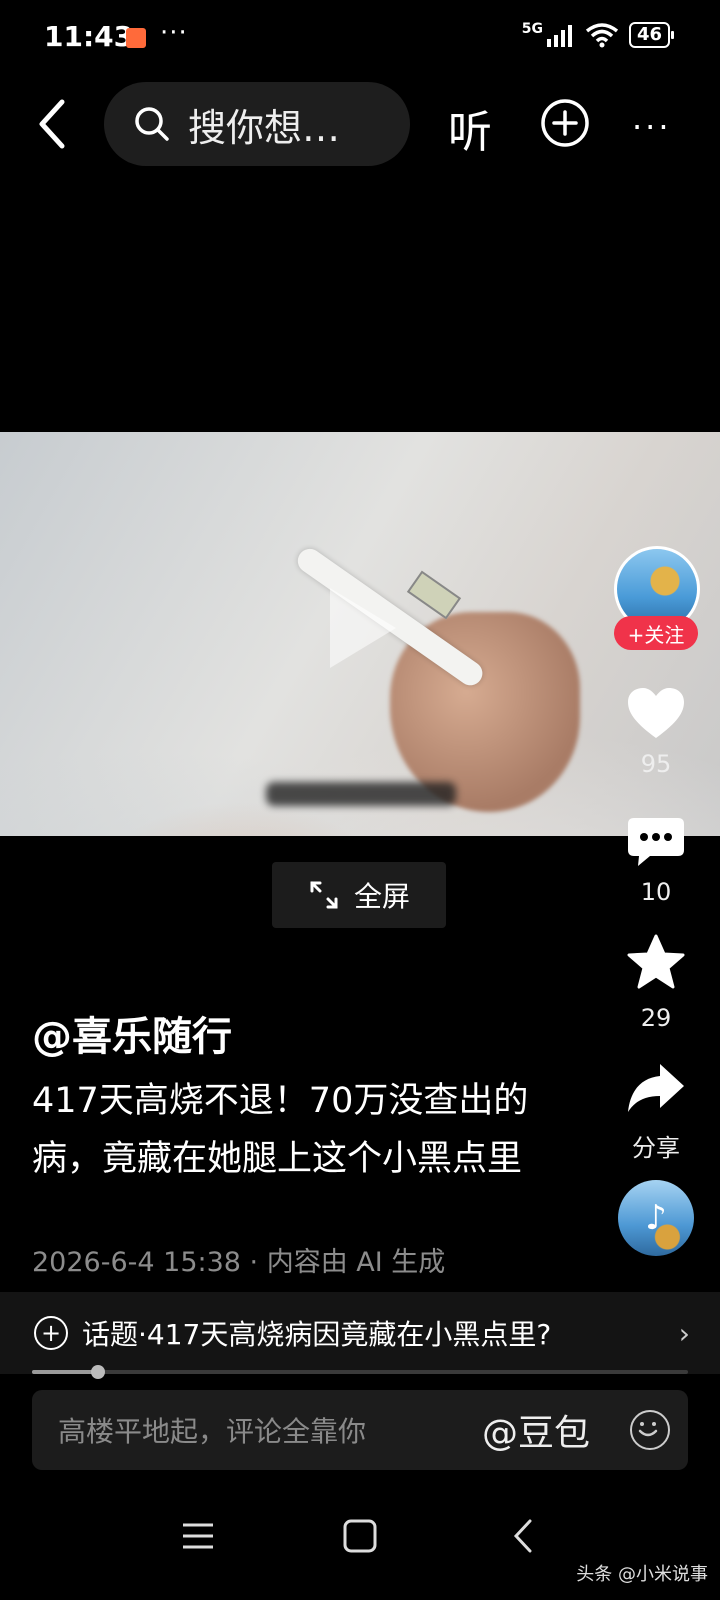 The image size is (720, 1600). Describe the element at coordinates (656, 1148) in the screenshot. I see `share-label: 分享` at that location.